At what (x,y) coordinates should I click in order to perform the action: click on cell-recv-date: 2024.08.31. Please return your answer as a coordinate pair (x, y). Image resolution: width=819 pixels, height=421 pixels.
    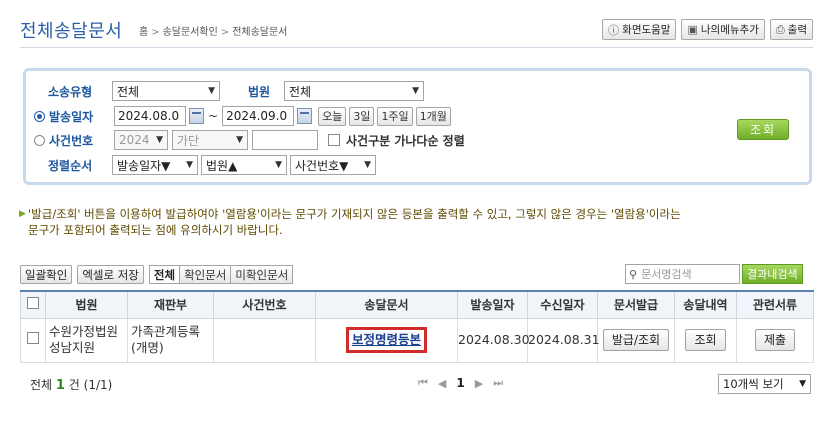
    Looking at the image, I should click on (563, 340).